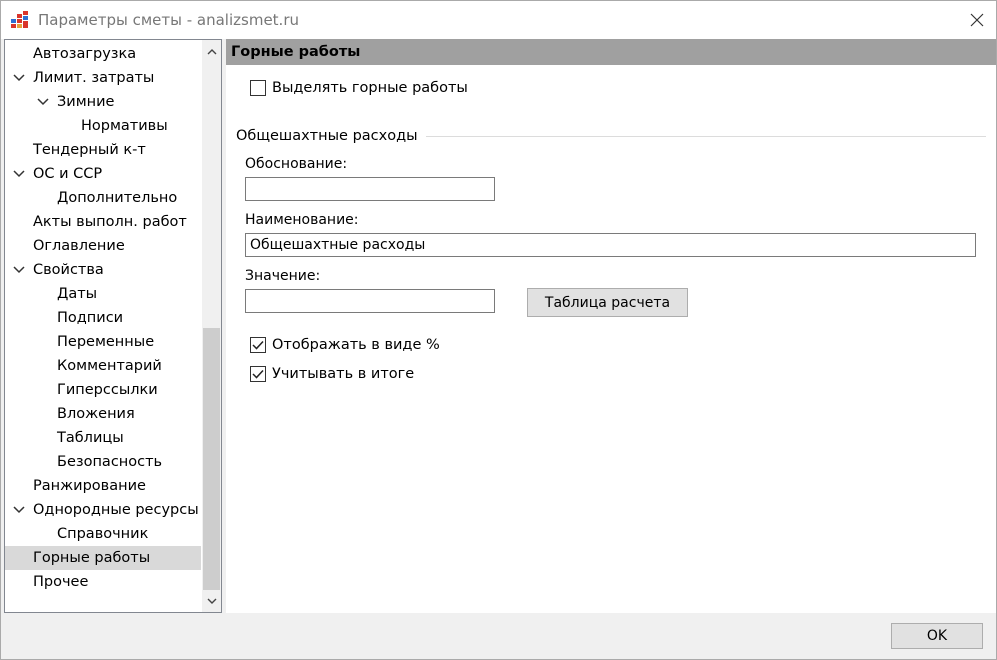 The height and width of the screenshot is (660, 997). I want to click on tree-item: Автозагрузка, so click(103, 54).